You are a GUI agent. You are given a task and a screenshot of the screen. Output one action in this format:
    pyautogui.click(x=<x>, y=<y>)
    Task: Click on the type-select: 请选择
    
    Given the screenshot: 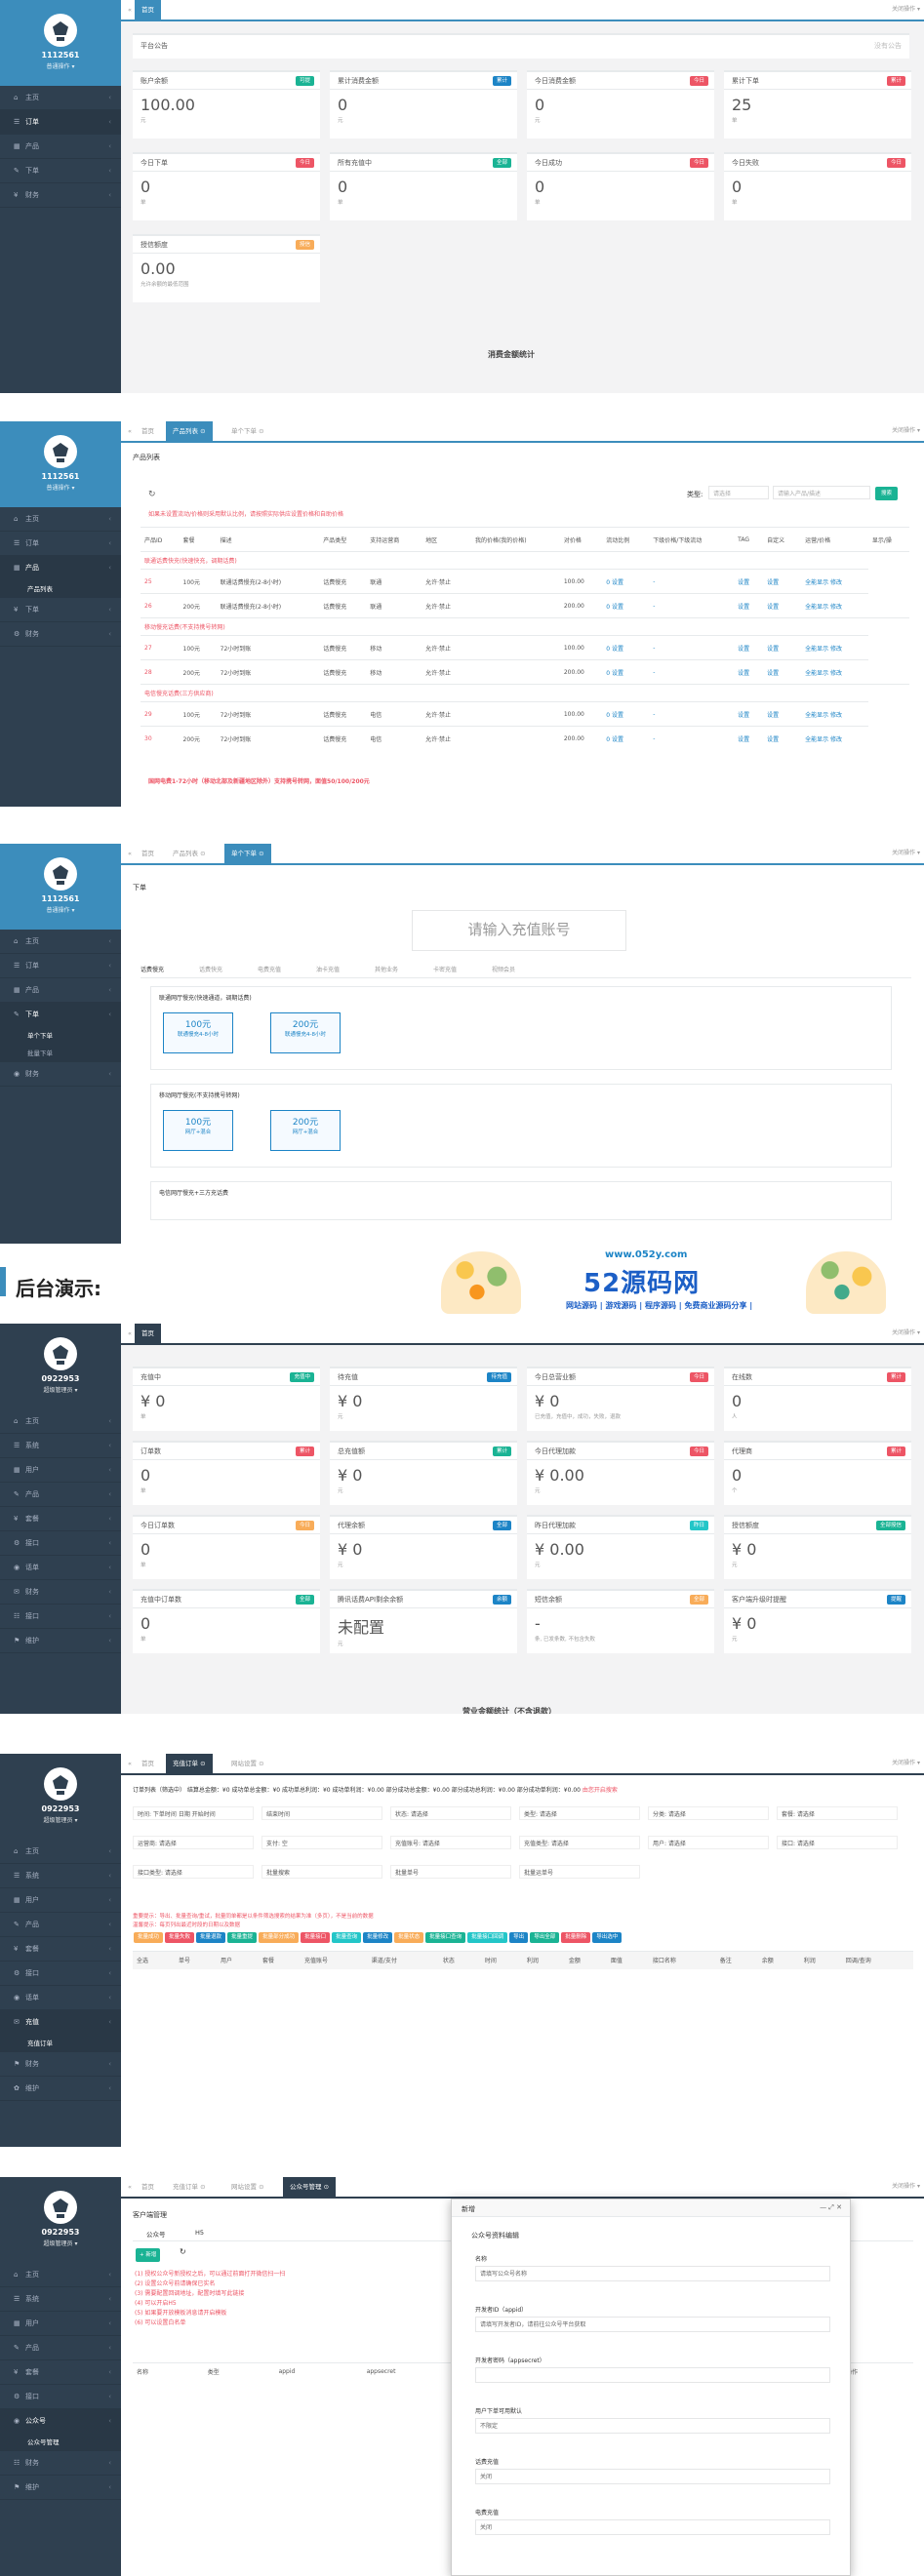 What is the action you would take?
    pyautogui.click(x=739, y=492)
    